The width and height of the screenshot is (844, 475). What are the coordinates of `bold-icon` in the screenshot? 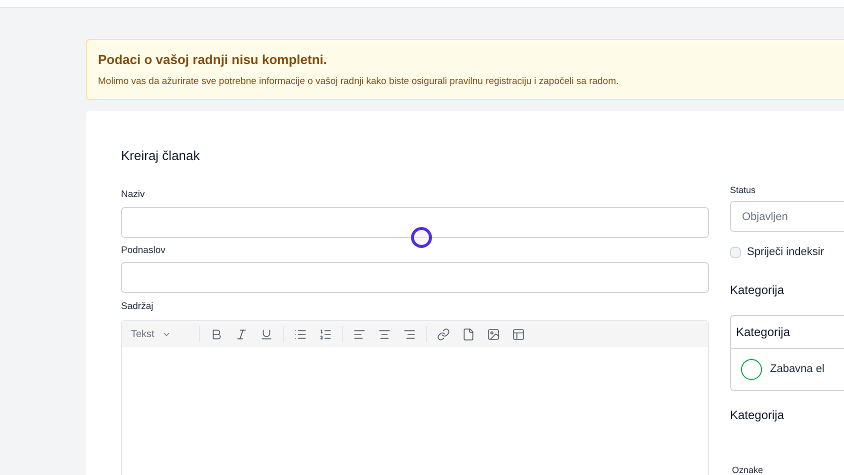 It's located at (216, 334).